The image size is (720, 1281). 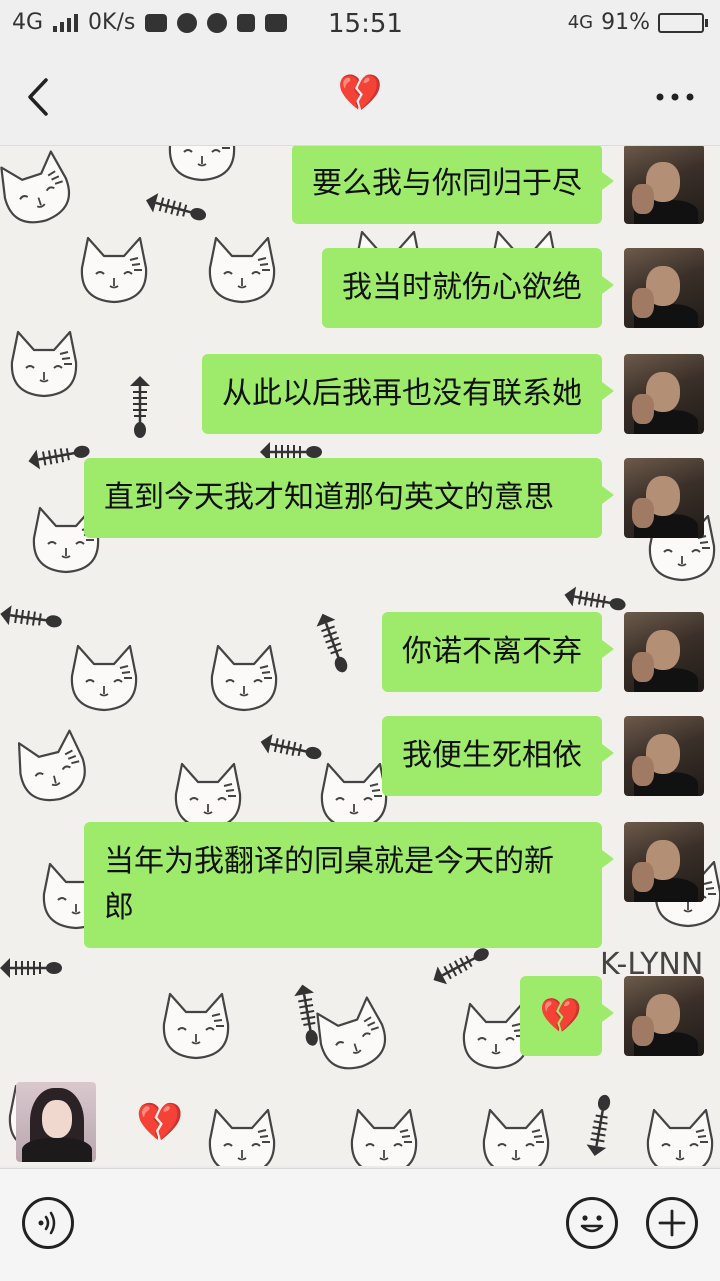 What do you see at coordinates (683, 22) in the screenshot?
I see `battery-icon` at bounding box center [683, 22].